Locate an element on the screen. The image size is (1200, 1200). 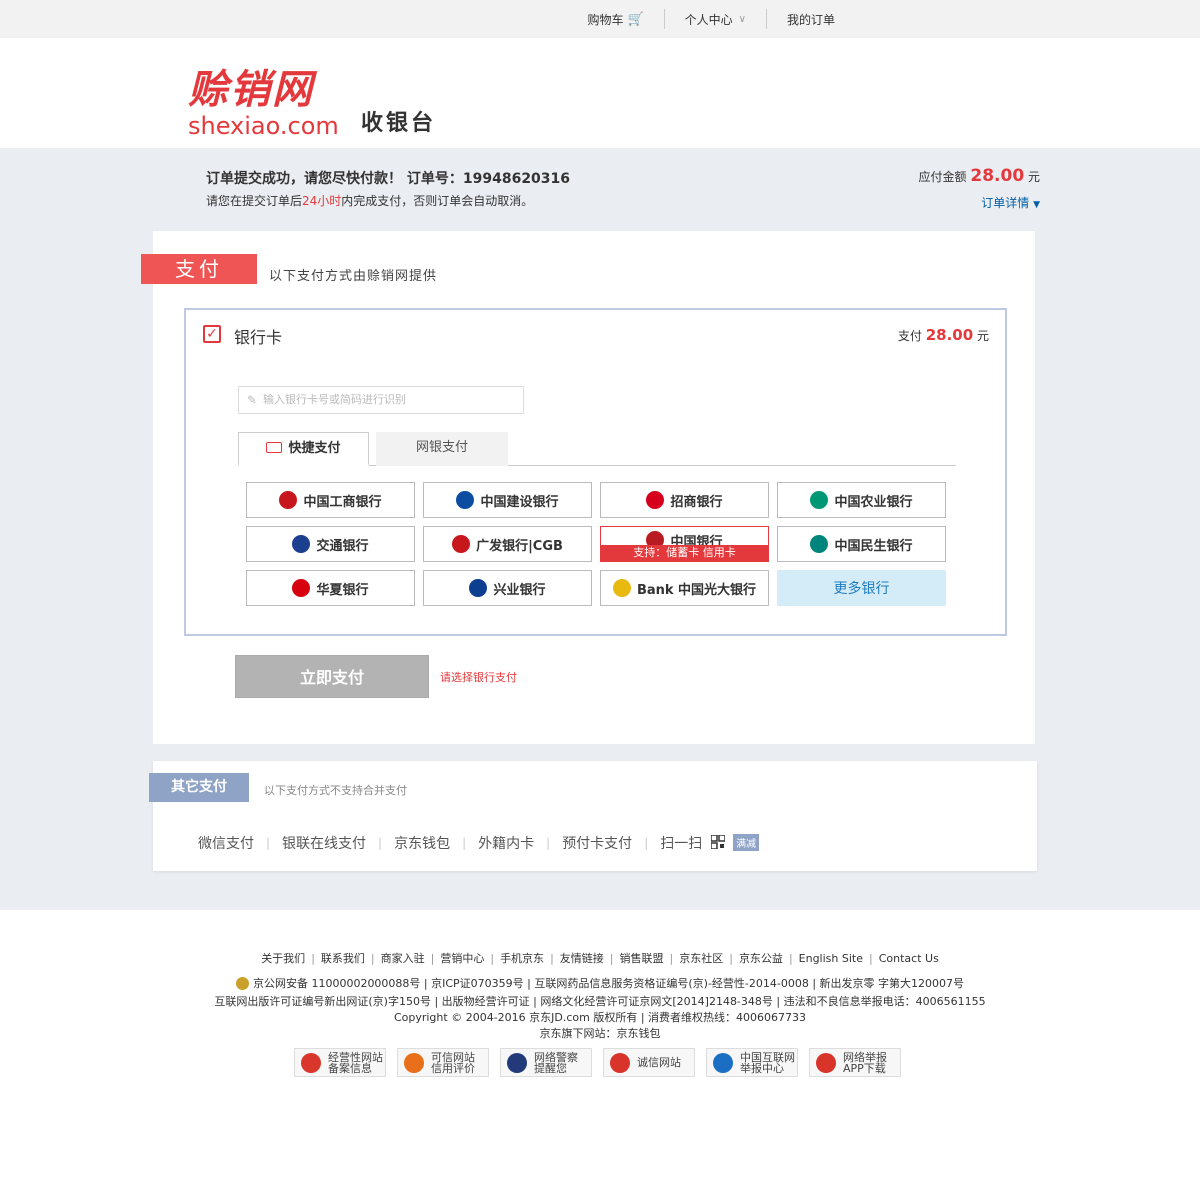
more-banks-button: 更多银行 is located at coordinates (861, 588).